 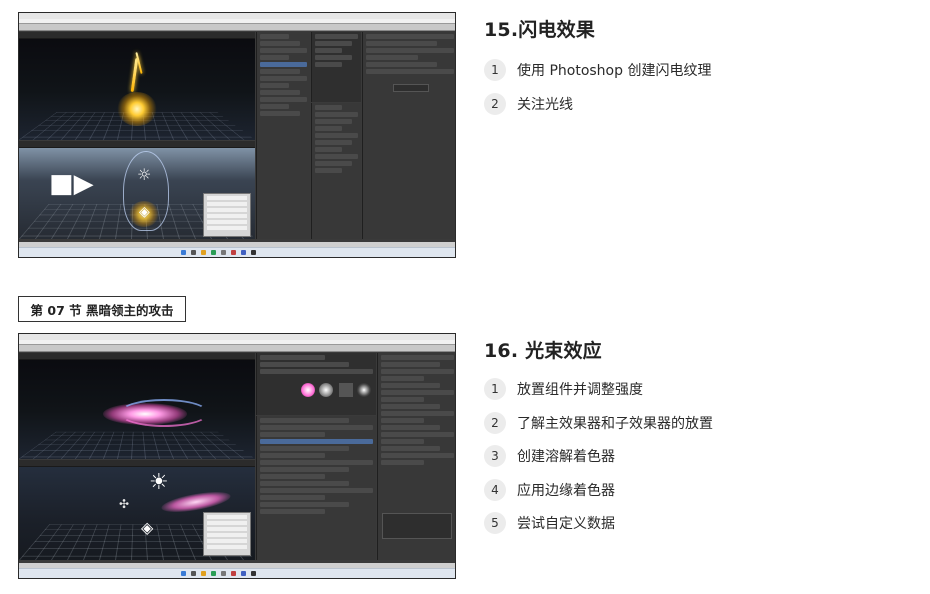 I want to click on step-text: 关注光线, so click(x=545, y=104).